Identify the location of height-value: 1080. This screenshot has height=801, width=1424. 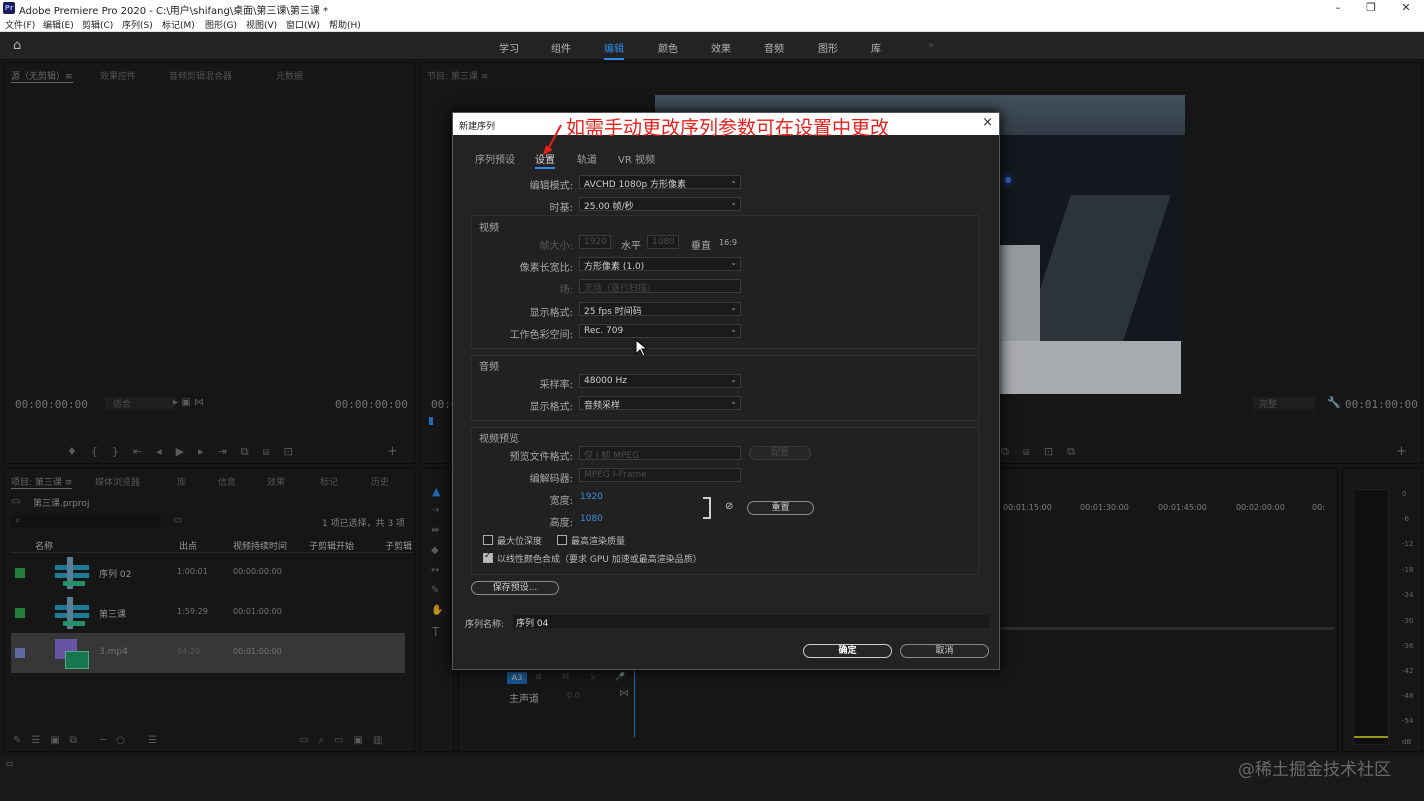
(591, 519).